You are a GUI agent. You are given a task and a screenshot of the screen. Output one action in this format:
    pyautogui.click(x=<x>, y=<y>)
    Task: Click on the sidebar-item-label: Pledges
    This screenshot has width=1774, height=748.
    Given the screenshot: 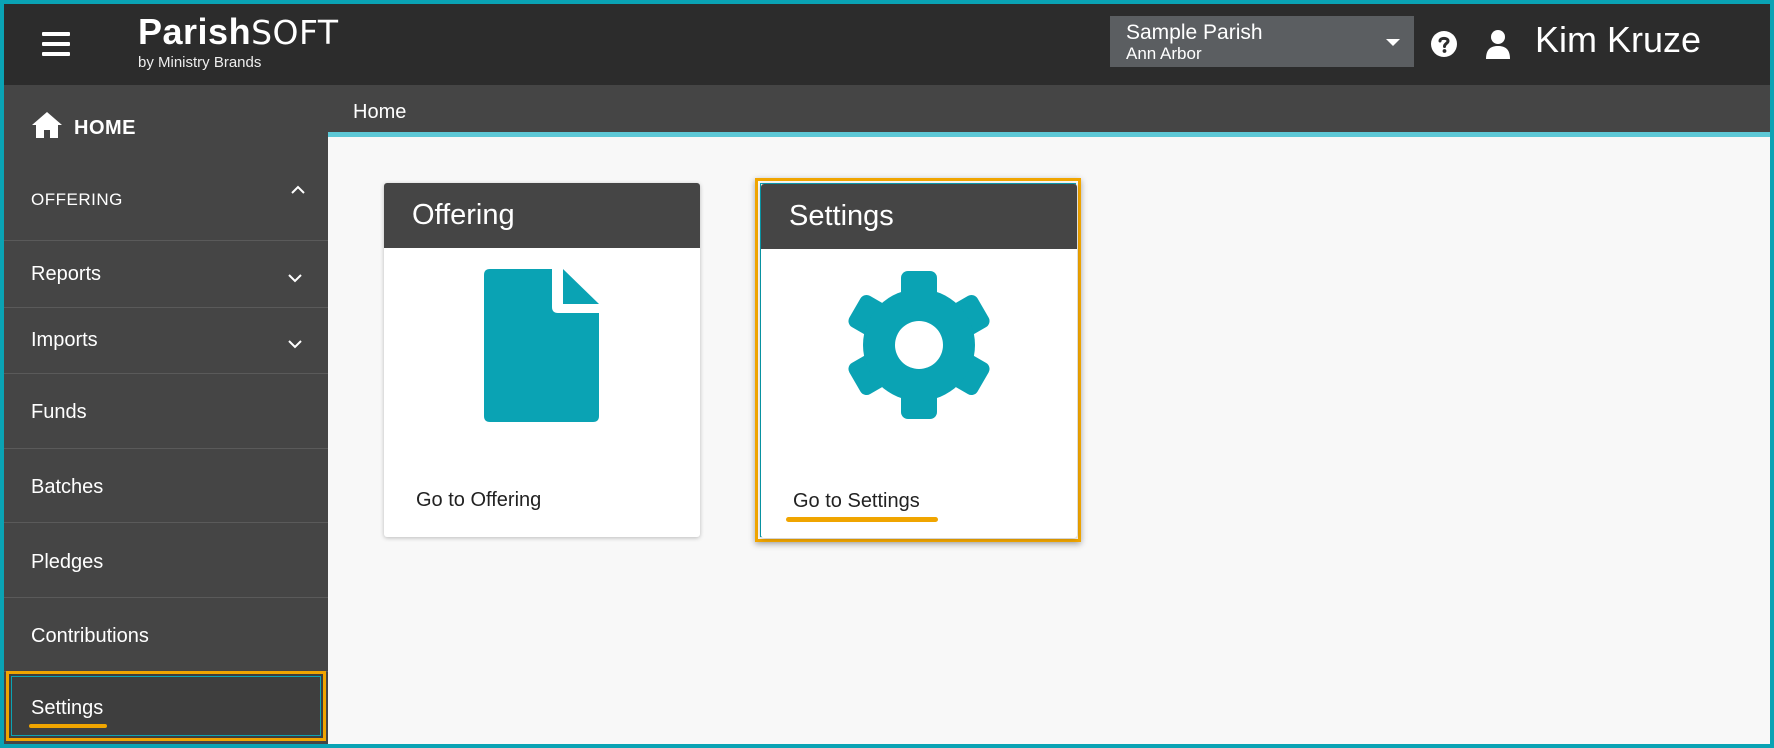 What is the action you would take?
    pyautogui.click(x=67, y=562)
    